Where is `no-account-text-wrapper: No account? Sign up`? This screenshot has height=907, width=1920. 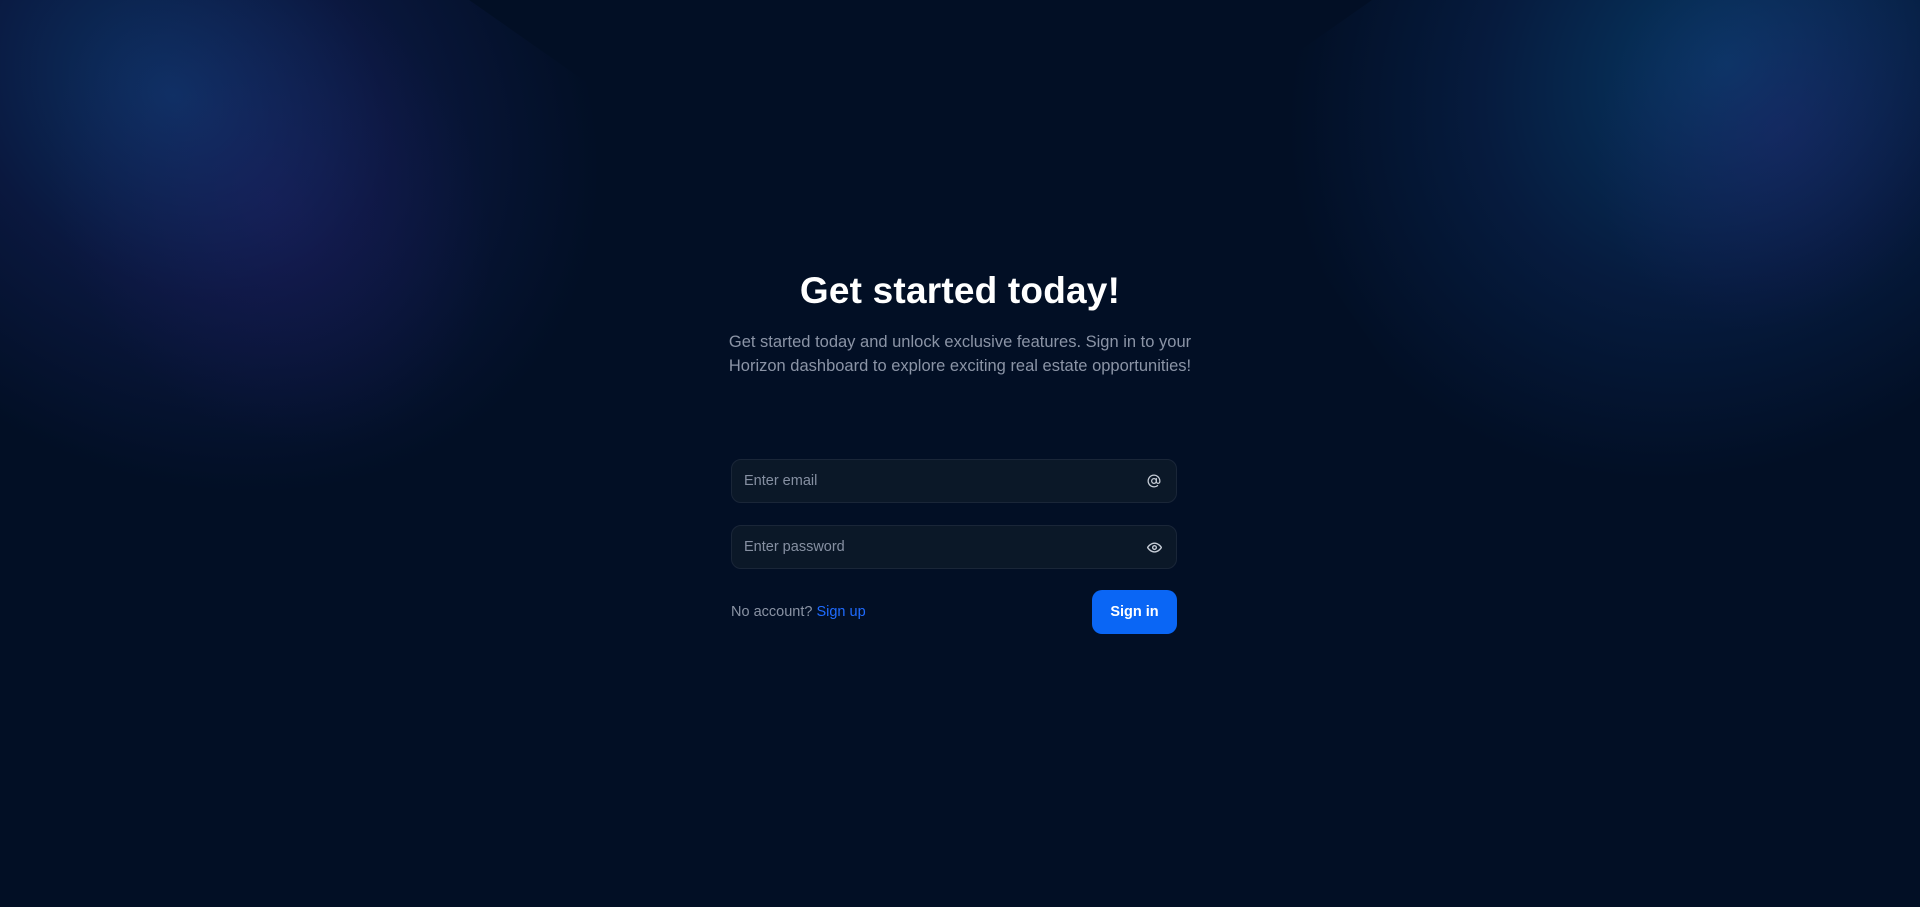
no-account-text-wrapper: No account? Sign up is located at coordinates (798, 612).